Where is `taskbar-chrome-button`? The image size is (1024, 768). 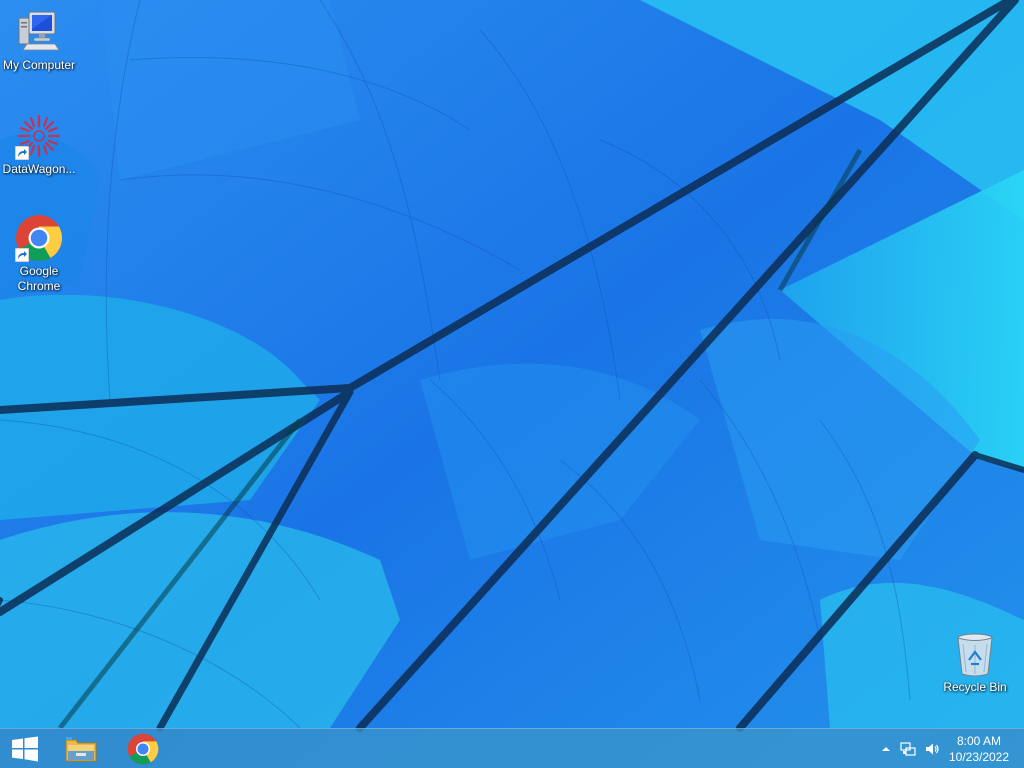
taskbar-chrome-button is located at coordinates (143, 748).